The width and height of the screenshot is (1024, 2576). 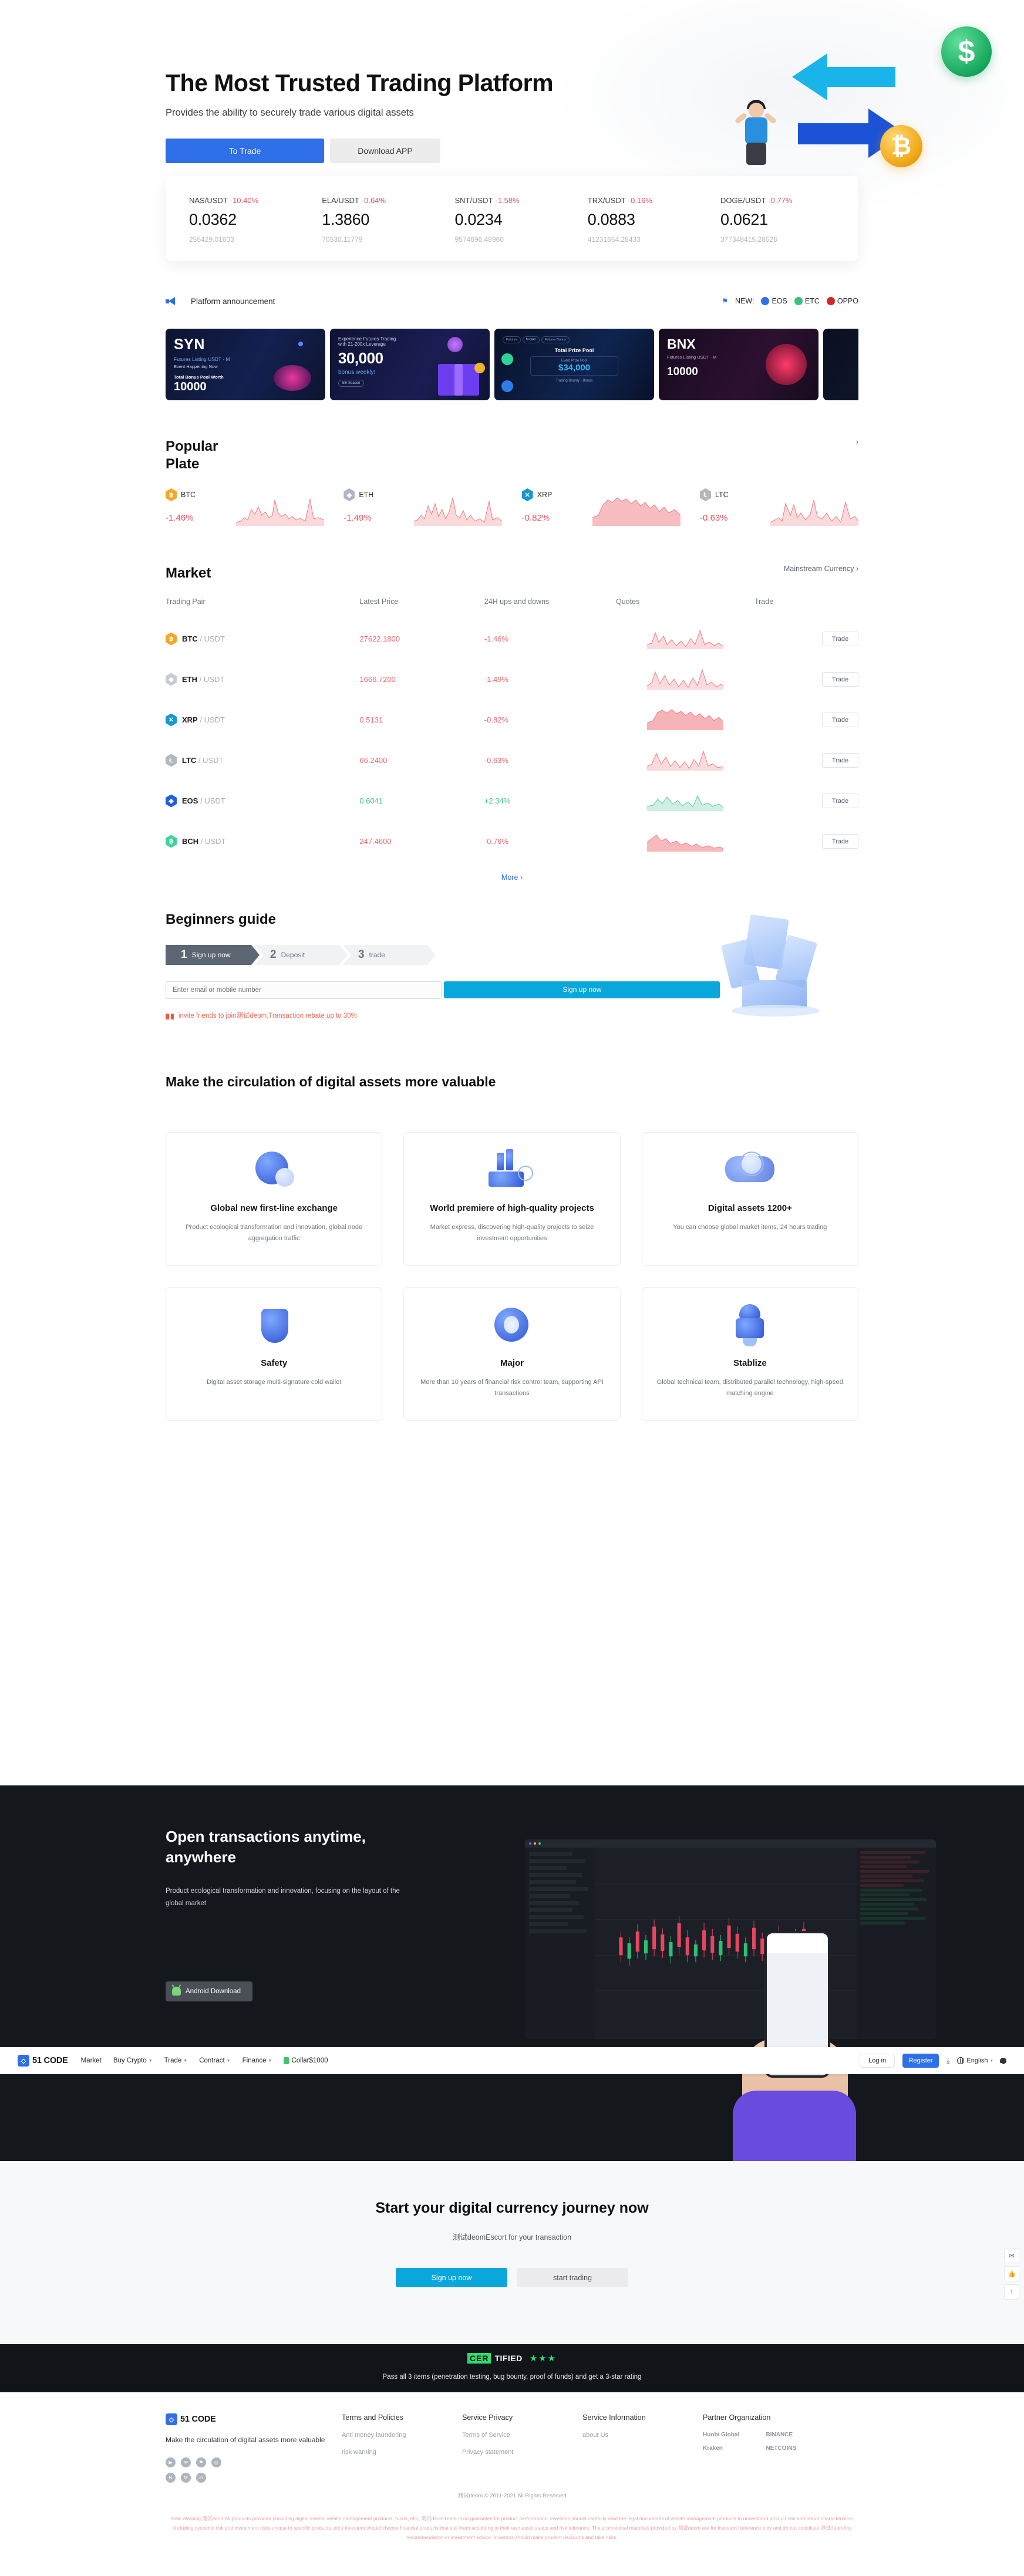 I want to click on language-selector: English ▾, so click(x=974, y=2060).